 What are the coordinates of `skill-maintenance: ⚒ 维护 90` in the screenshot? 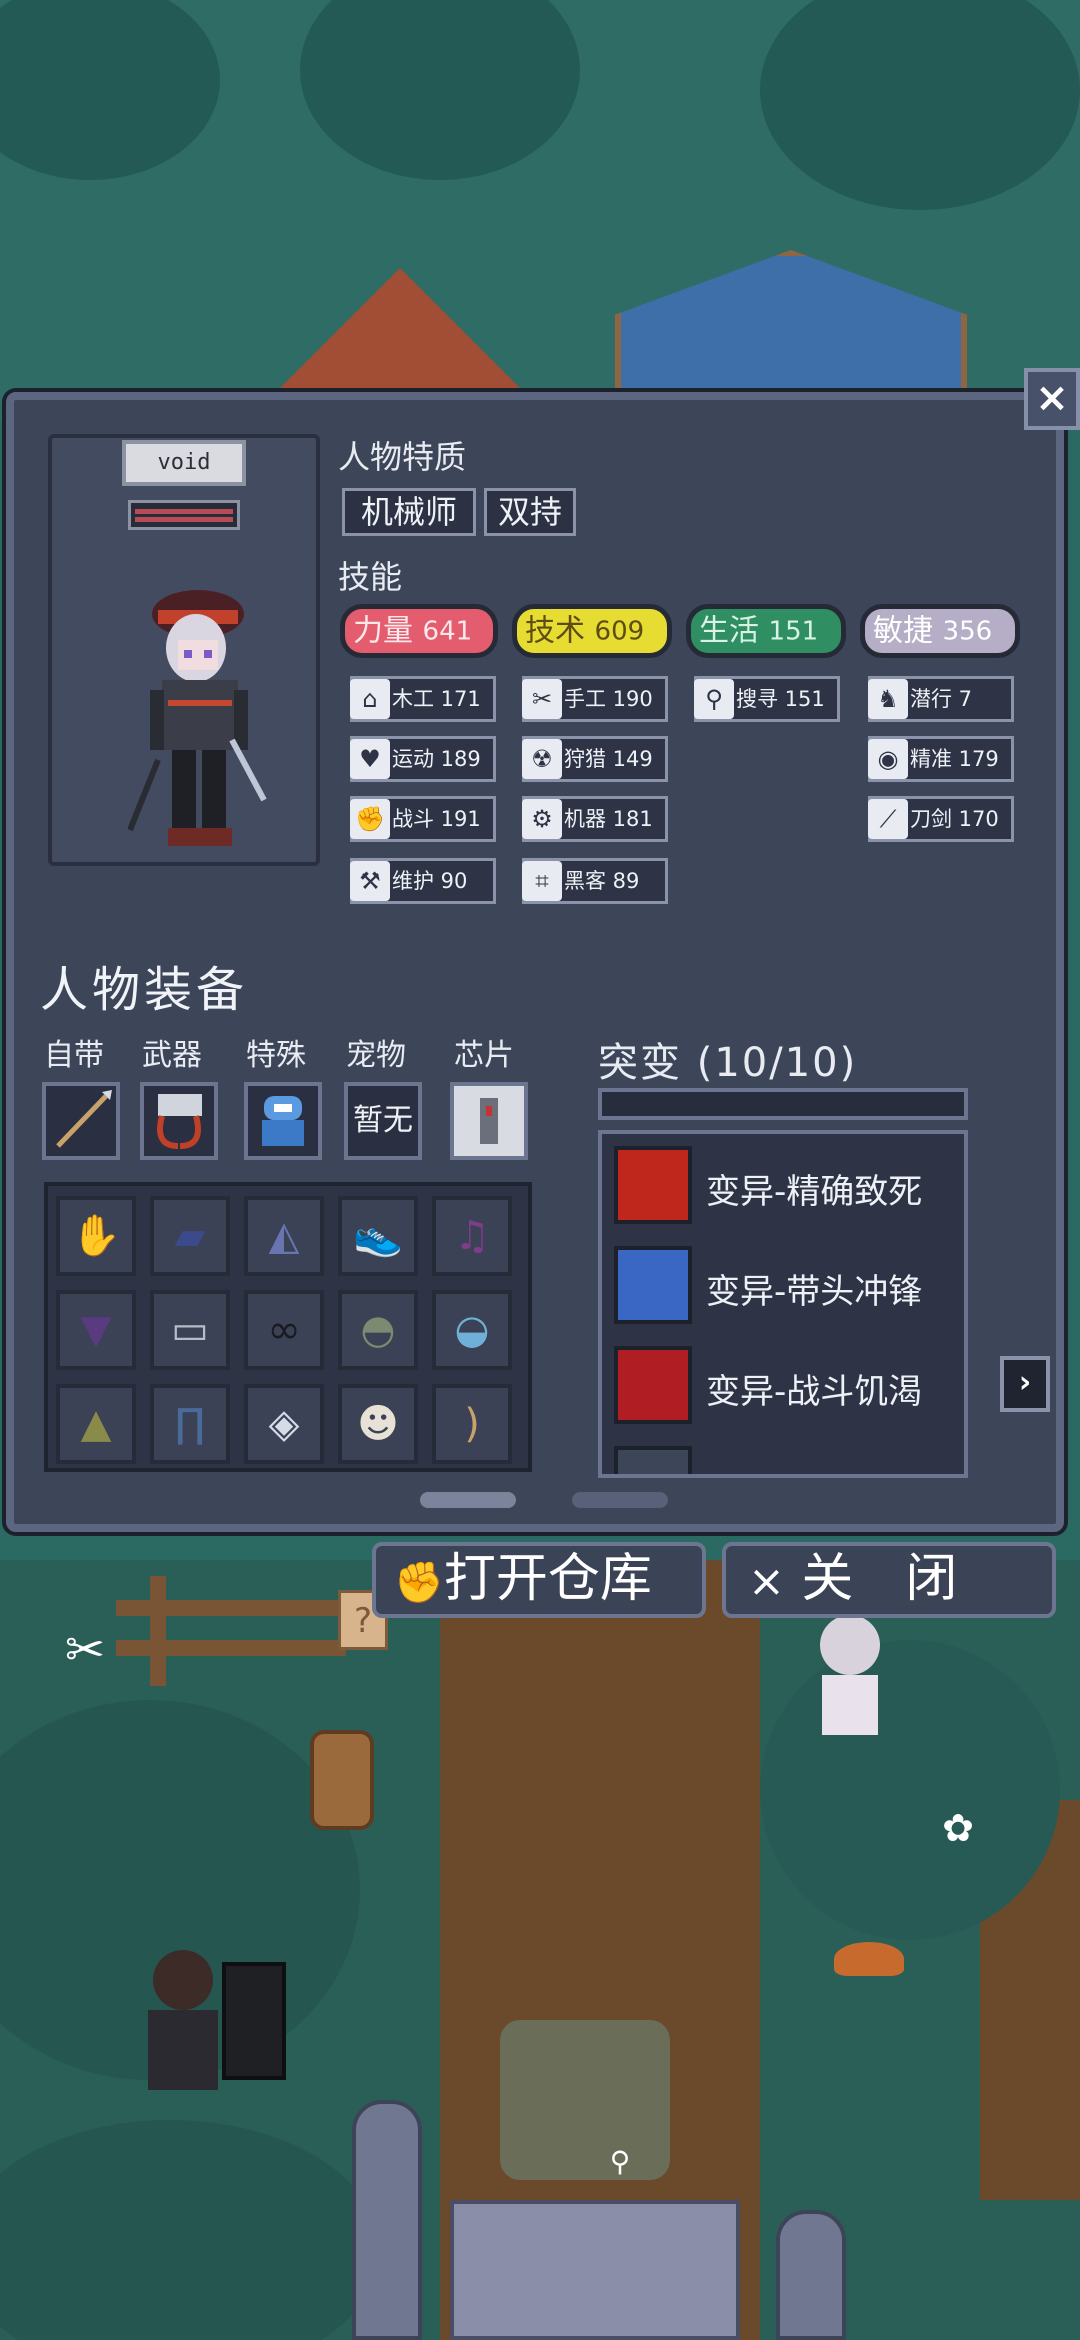 It's located at (423, 881).